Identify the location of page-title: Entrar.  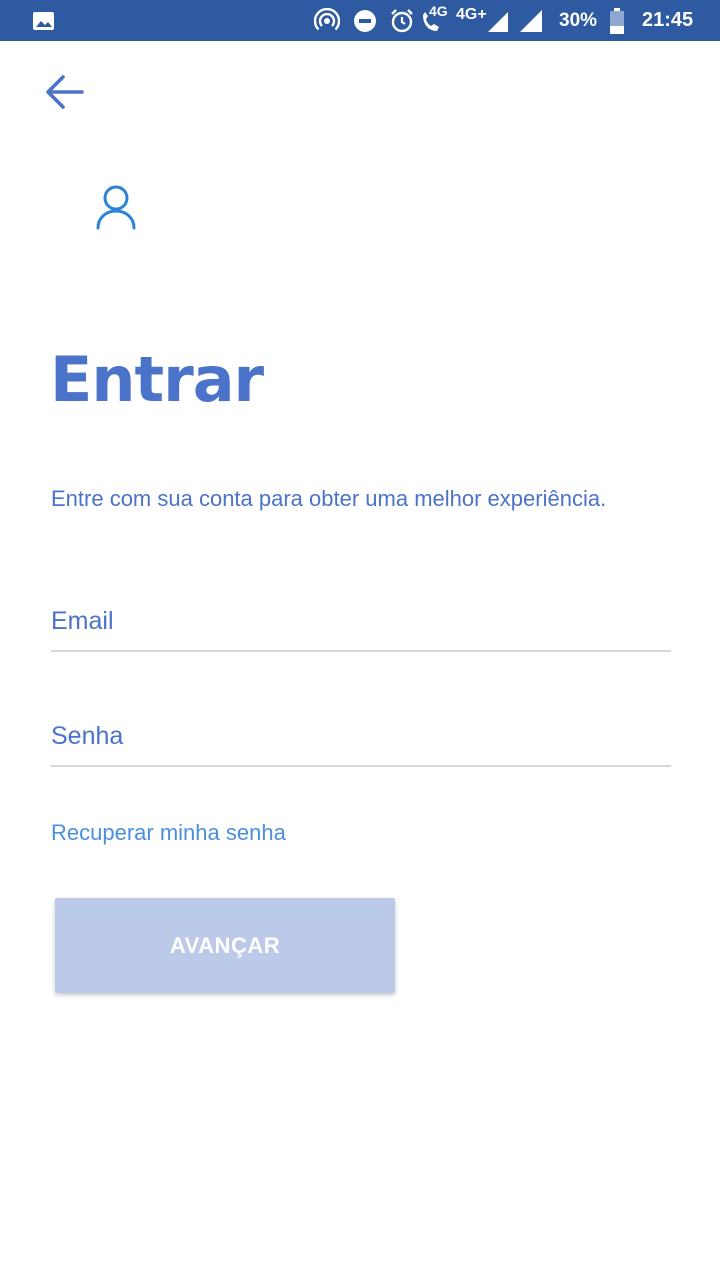
(157, 379).